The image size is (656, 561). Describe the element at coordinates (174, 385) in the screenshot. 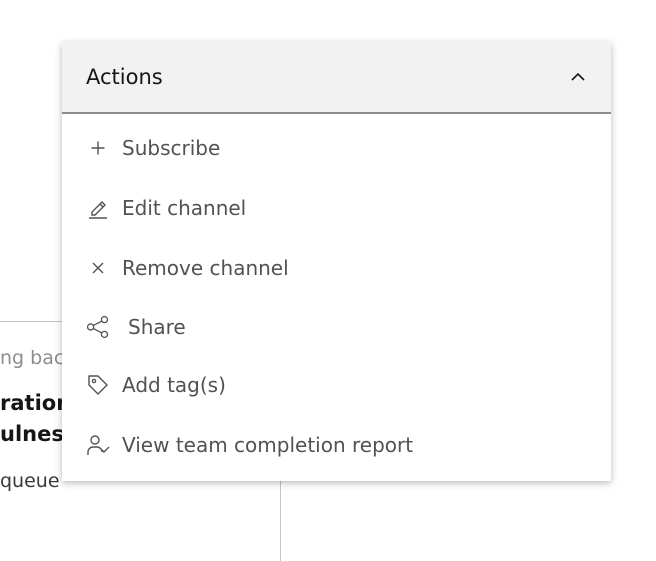

I see `menu-item-label: Add tag(s)` at that location.